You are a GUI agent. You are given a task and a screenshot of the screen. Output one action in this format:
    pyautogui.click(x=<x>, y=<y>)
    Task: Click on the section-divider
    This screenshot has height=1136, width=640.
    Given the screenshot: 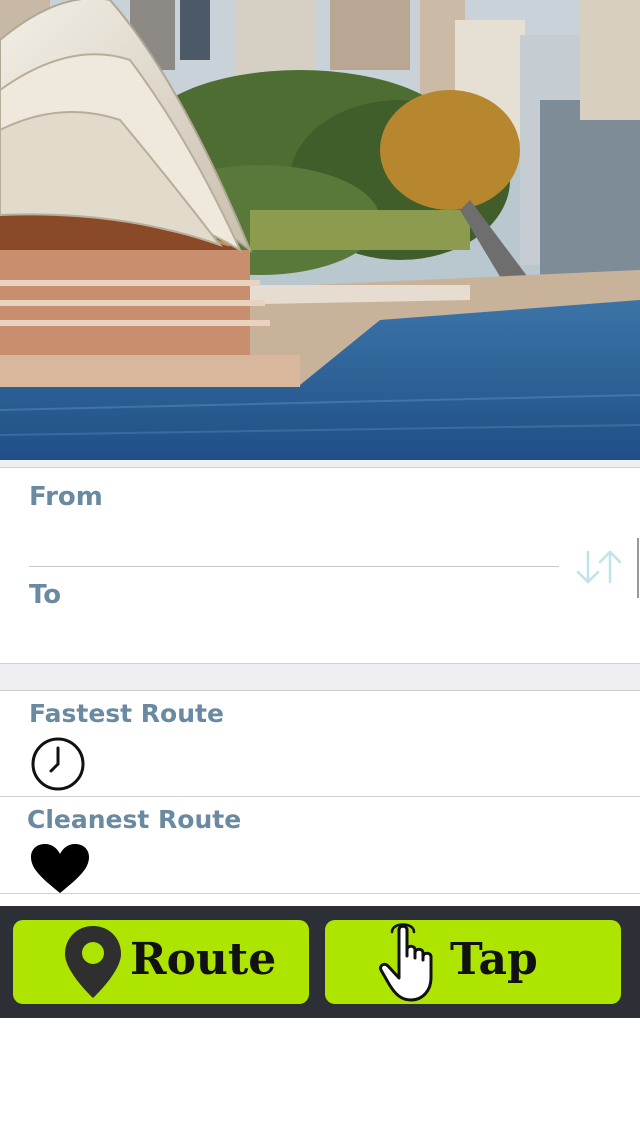 What is the action you would take?
    pyautogui.click(x=320, y=464)
    